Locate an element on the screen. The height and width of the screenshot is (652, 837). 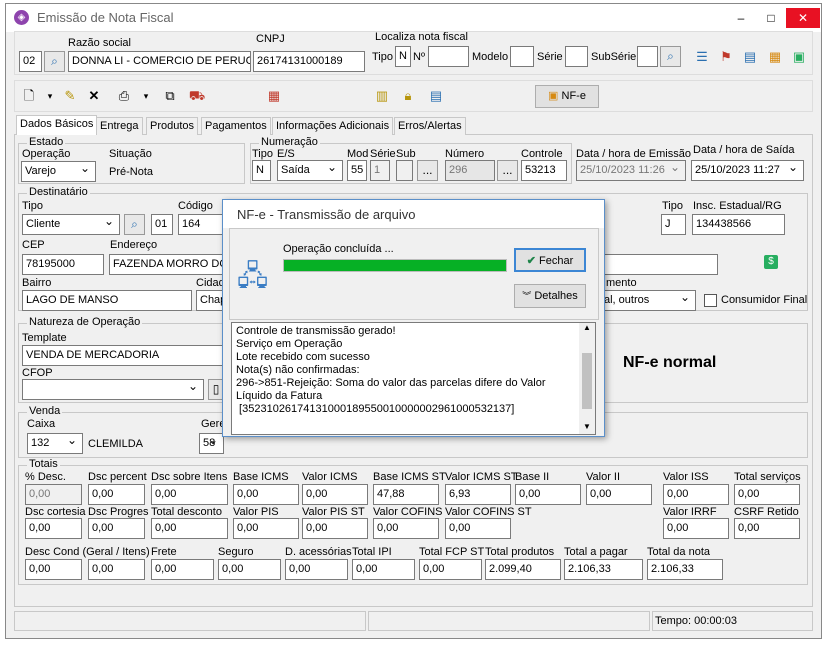
tab-informacoes: Informações Adicionais is located at coordinates (333, 126).